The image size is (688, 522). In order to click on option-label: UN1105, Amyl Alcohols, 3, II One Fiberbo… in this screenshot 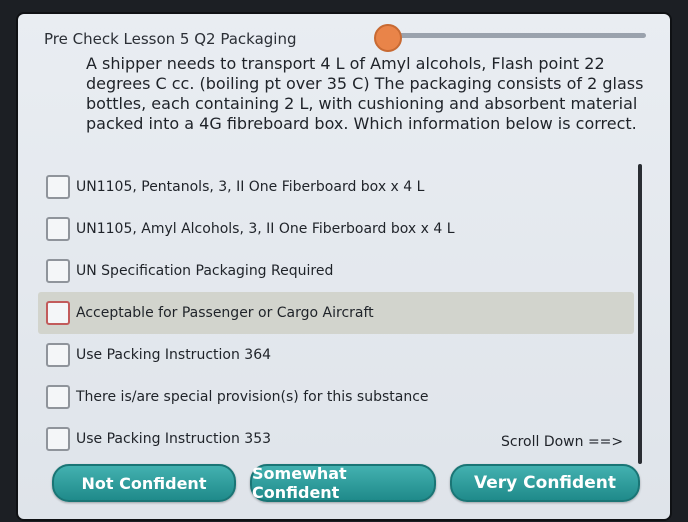, I will do `click(265, 229)`.